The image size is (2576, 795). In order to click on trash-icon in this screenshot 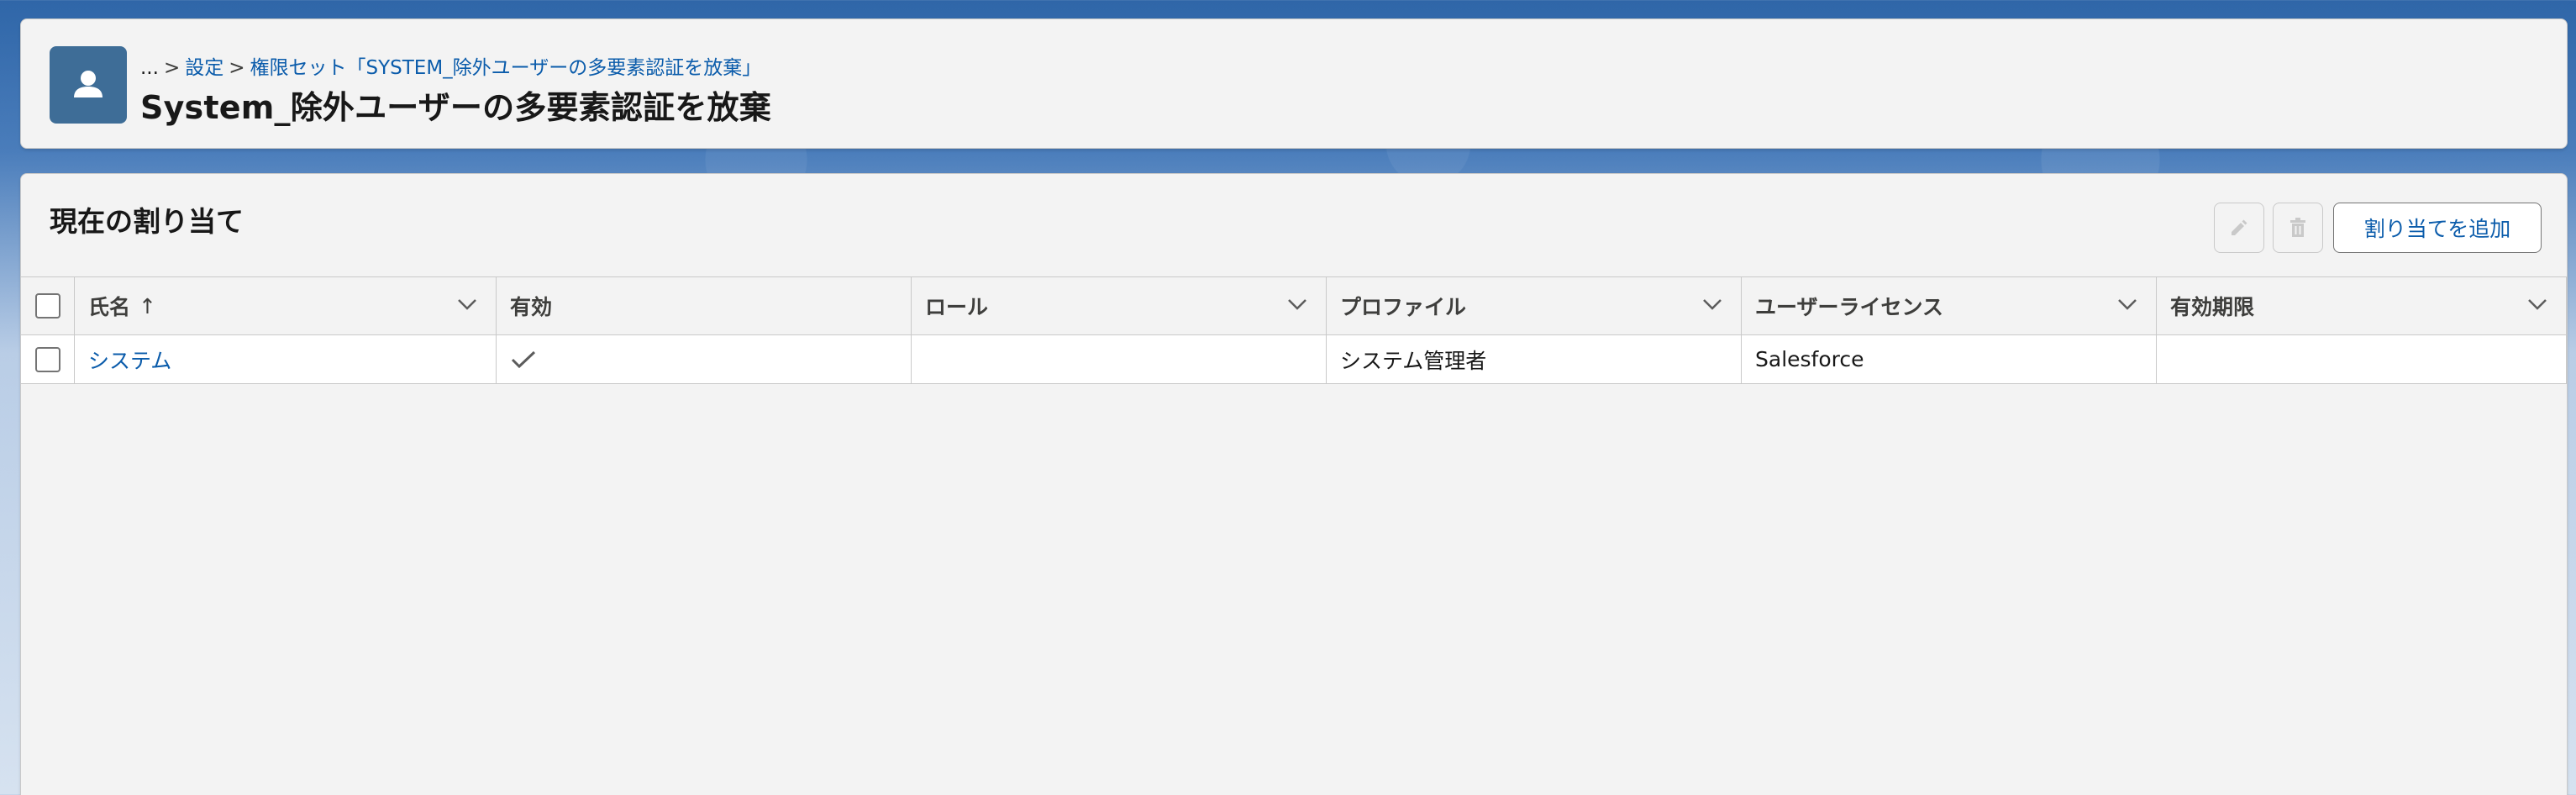, I will do `click(2297, 227)`.